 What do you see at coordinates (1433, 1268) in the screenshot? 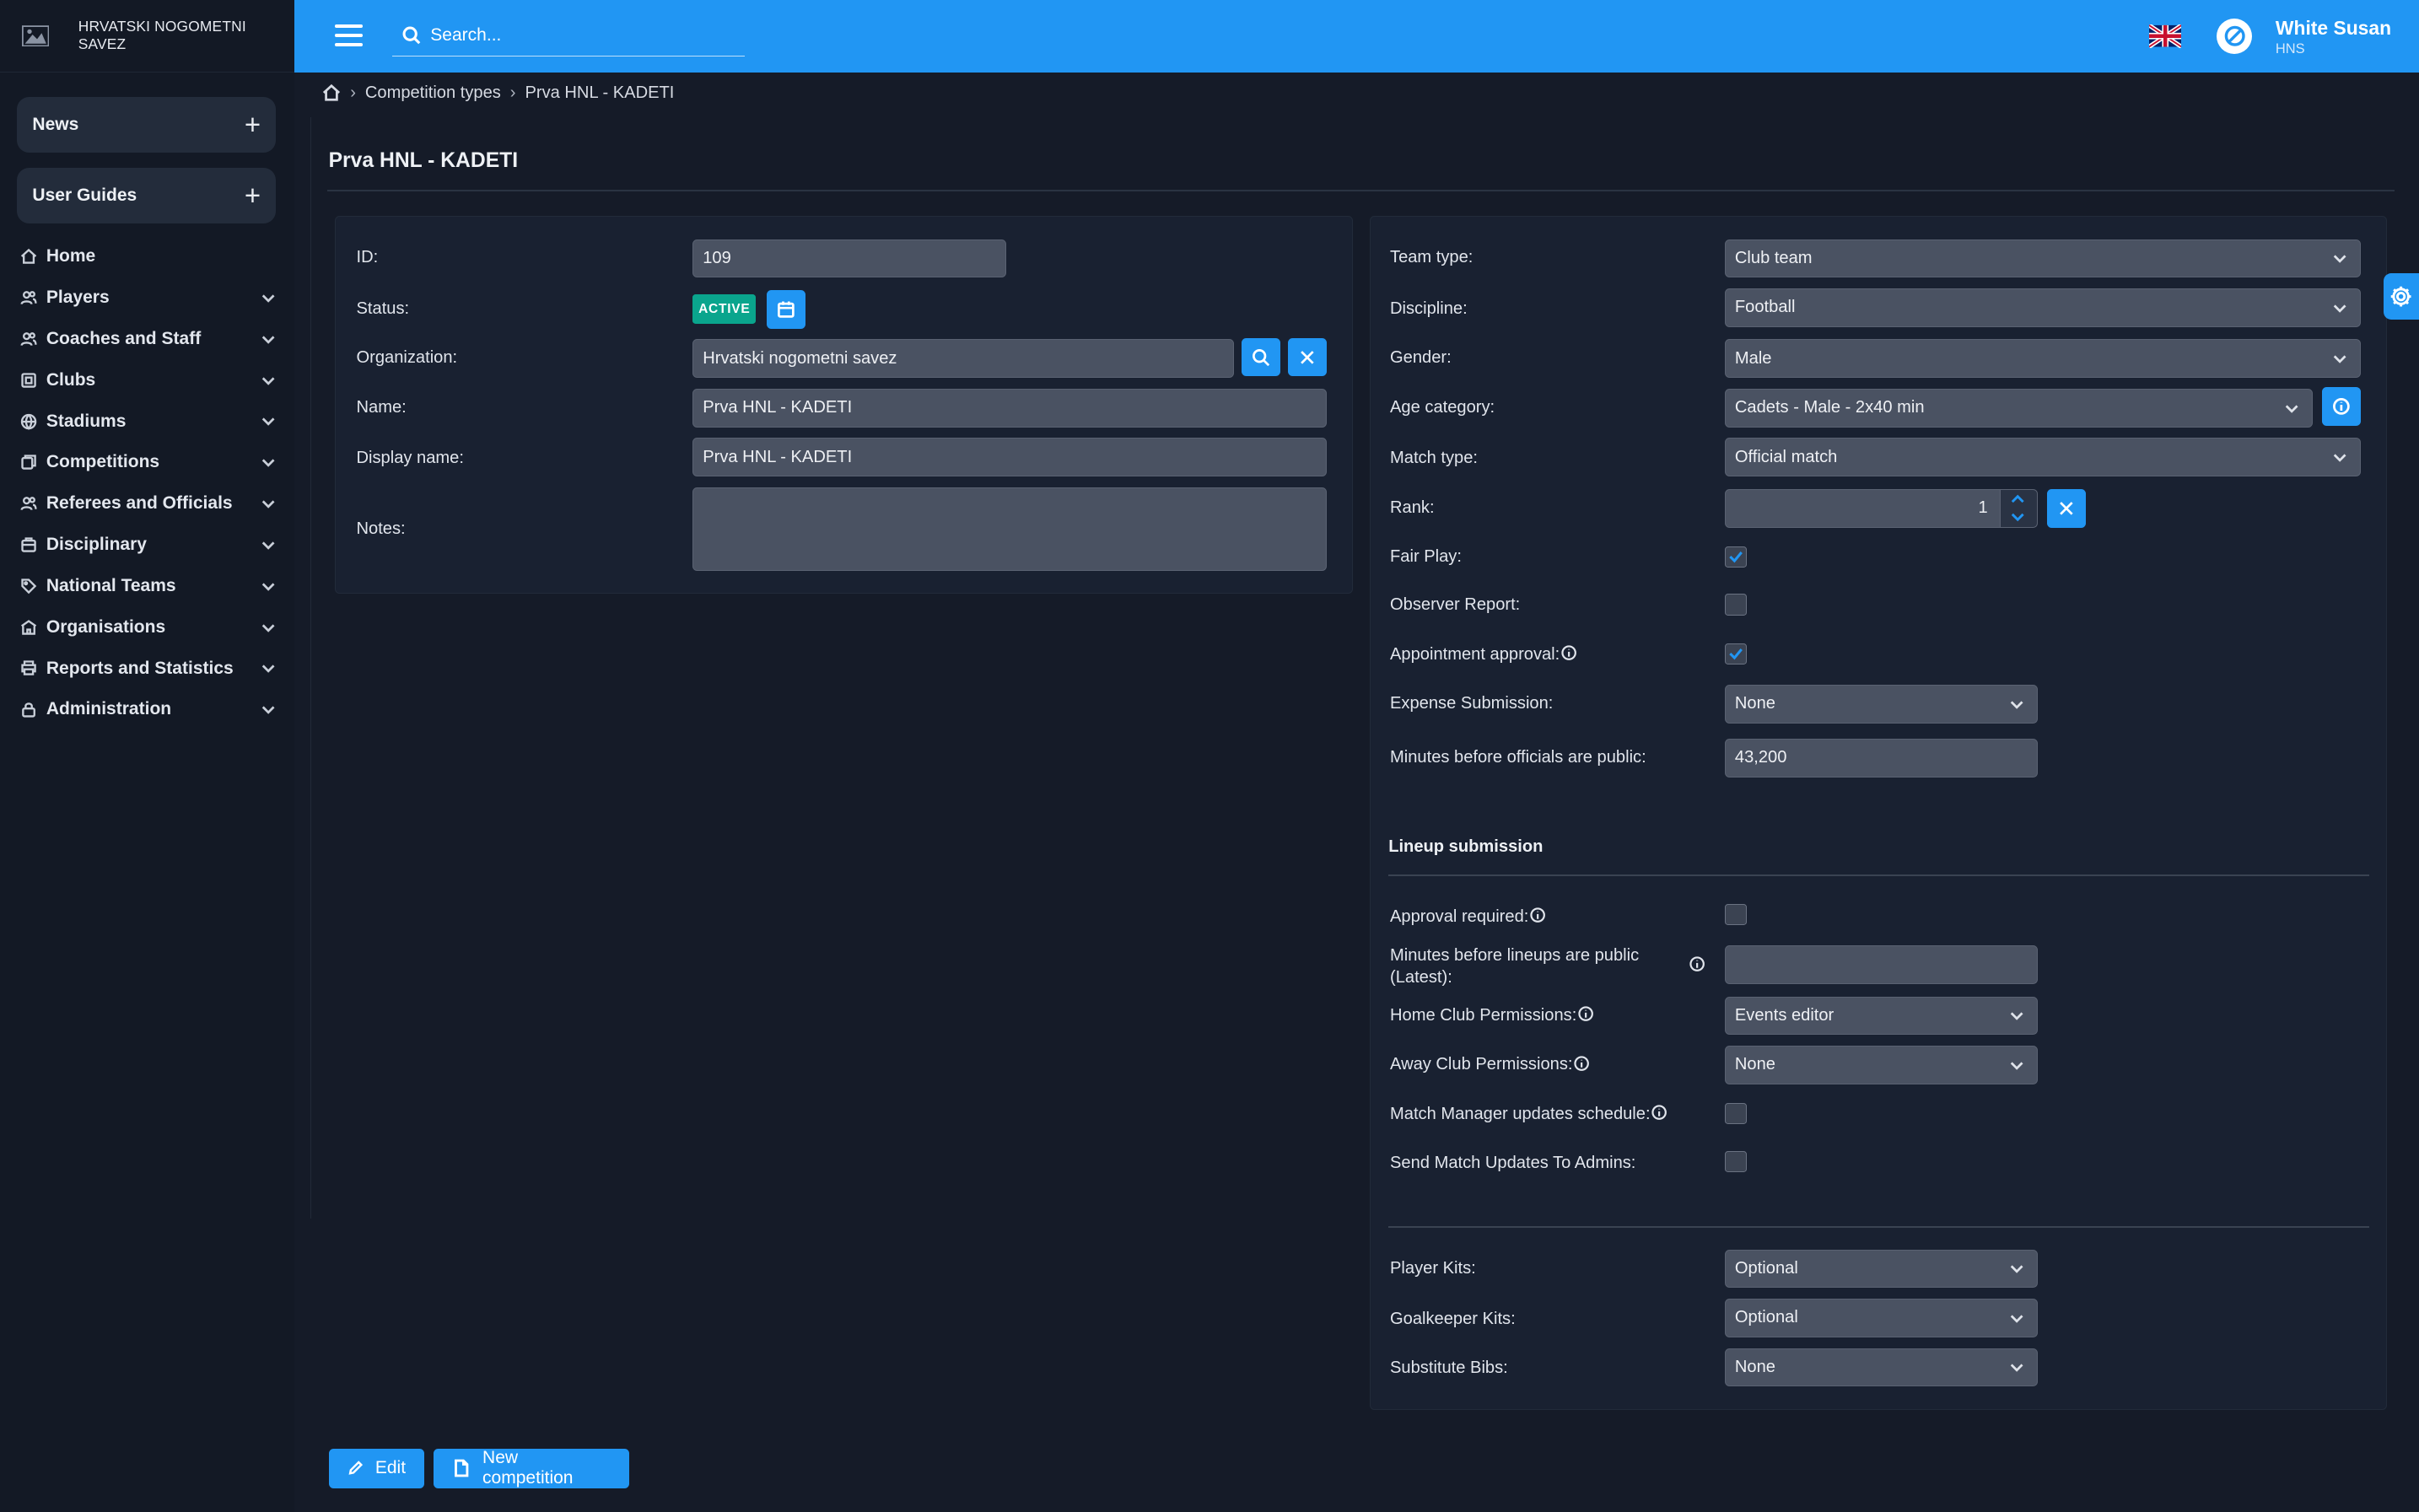
I see `player-kits-label: Player Kits:` at bounding box center [1433, 1268].